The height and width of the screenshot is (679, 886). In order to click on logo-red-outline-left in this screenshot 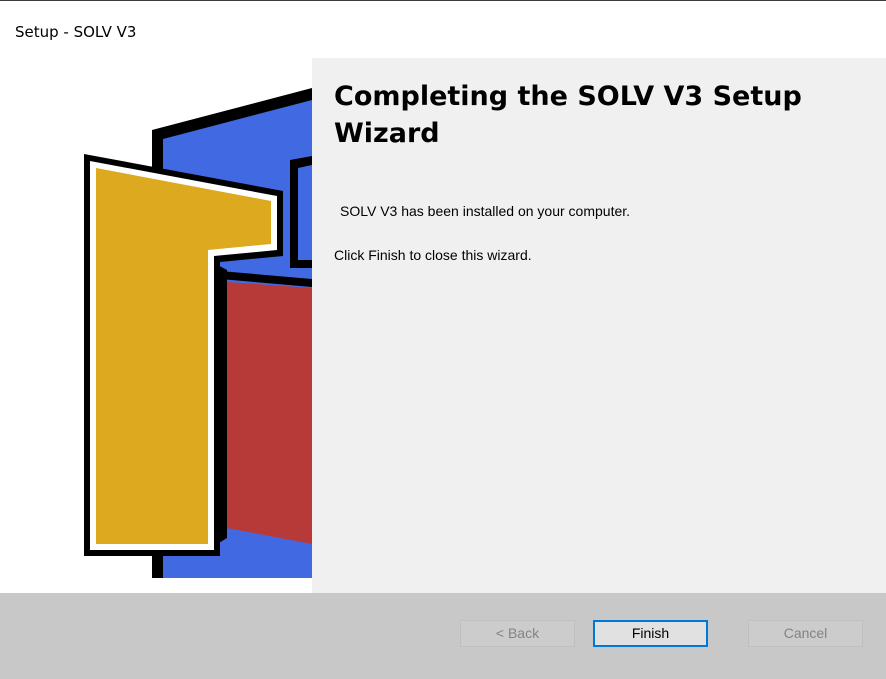, I will do `click(220, 404)`.